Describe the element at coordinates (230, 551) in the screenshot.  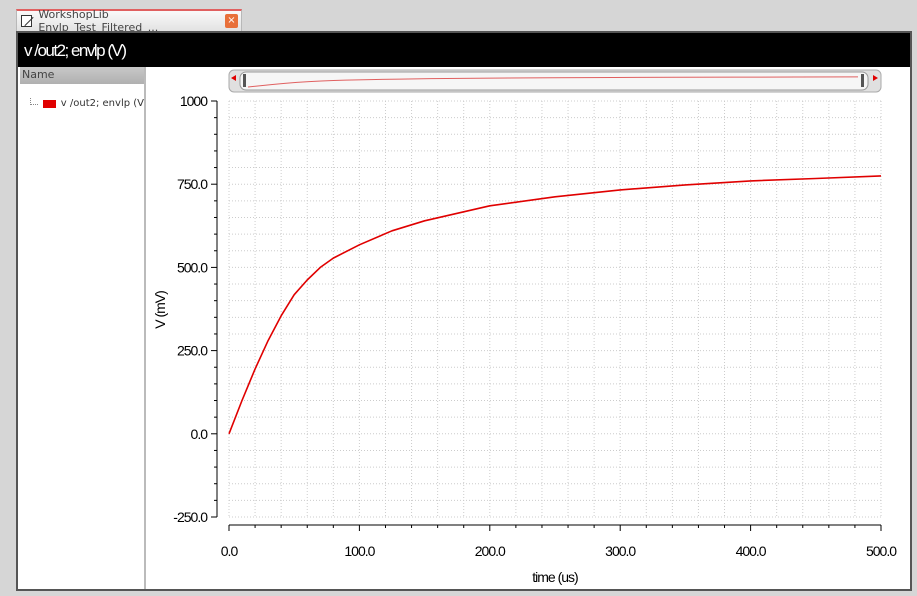
I see `x-tick-label: 0.0` at that location.